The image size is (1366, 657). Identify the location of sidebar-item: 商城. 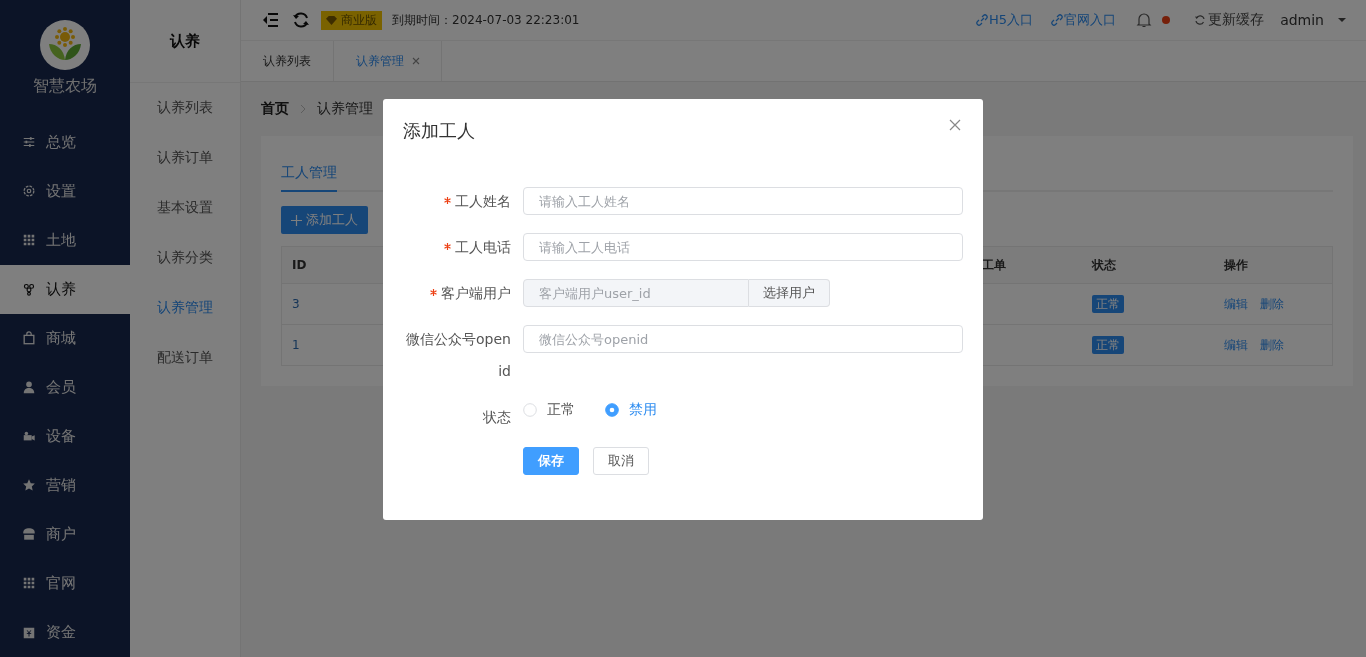
(65, 338).